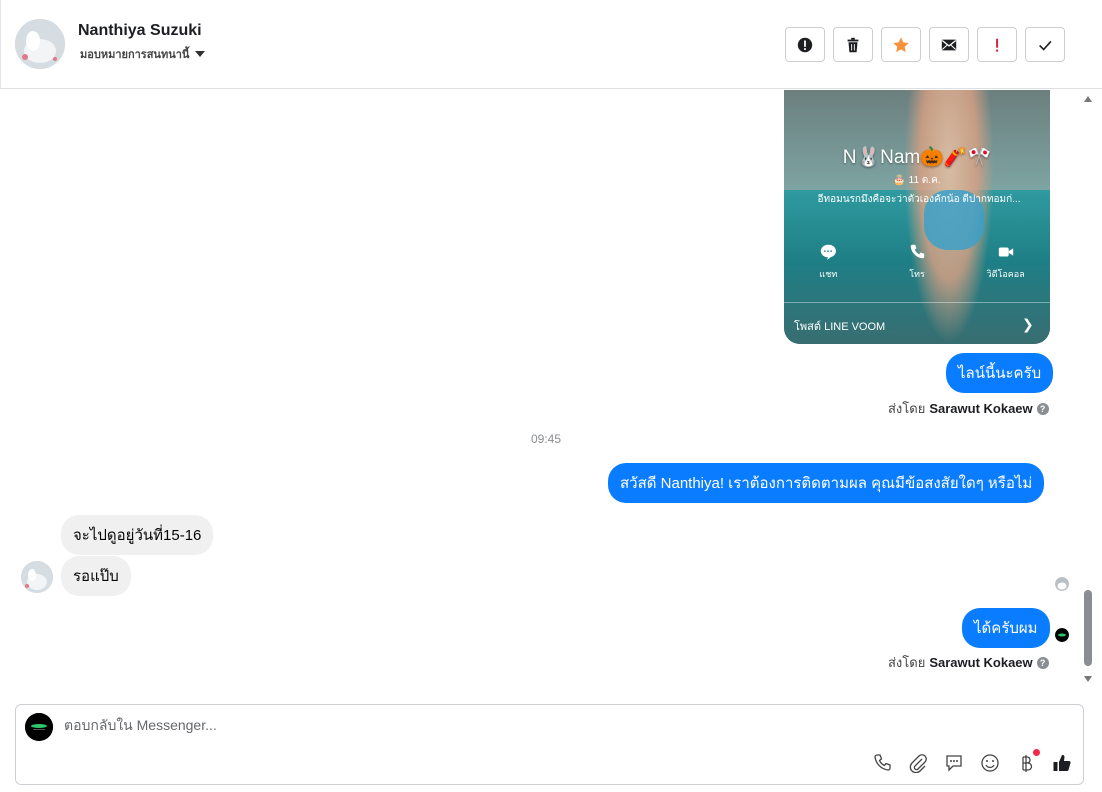 Image resolution: width=1102 pixels, height=792 pixels. Describe the element at coordinates (37, 577) in the screenshot. I see `contact-avatar-small` at that location.